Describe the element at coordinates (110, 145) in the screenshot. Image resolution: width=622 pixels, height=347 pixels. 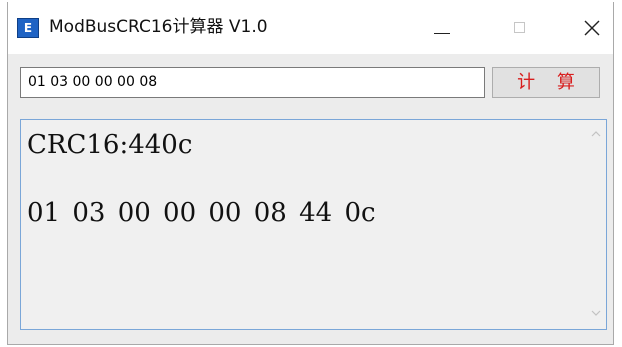
I see `crc-result-line: CRC16:440c` at that location.